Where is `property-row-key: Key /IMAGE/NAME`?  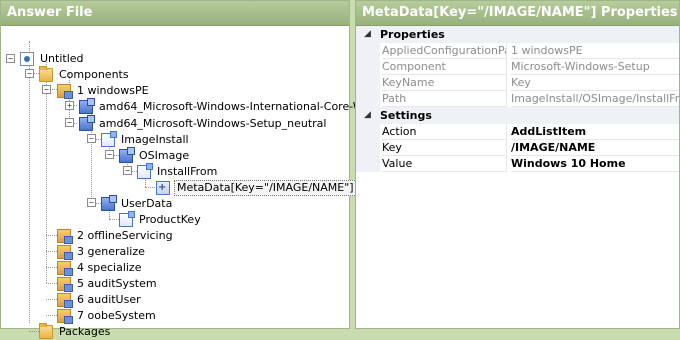
property-row-key: Key /IMAGE/NAME is located at coordinates (517, 148).